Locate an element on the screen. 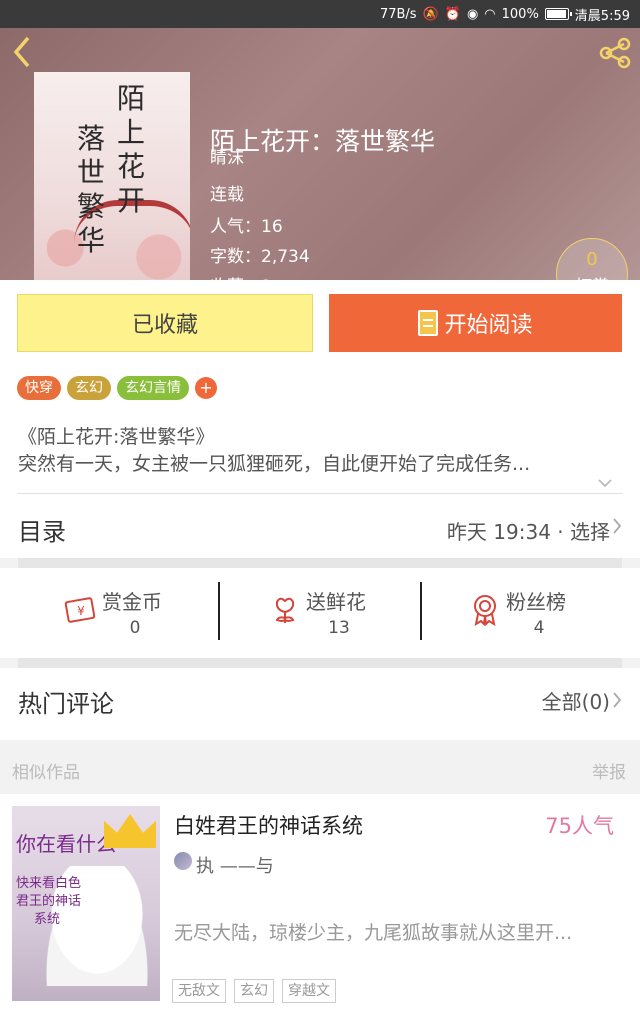  add-tag-button: + is located at coordinates (206, 388).